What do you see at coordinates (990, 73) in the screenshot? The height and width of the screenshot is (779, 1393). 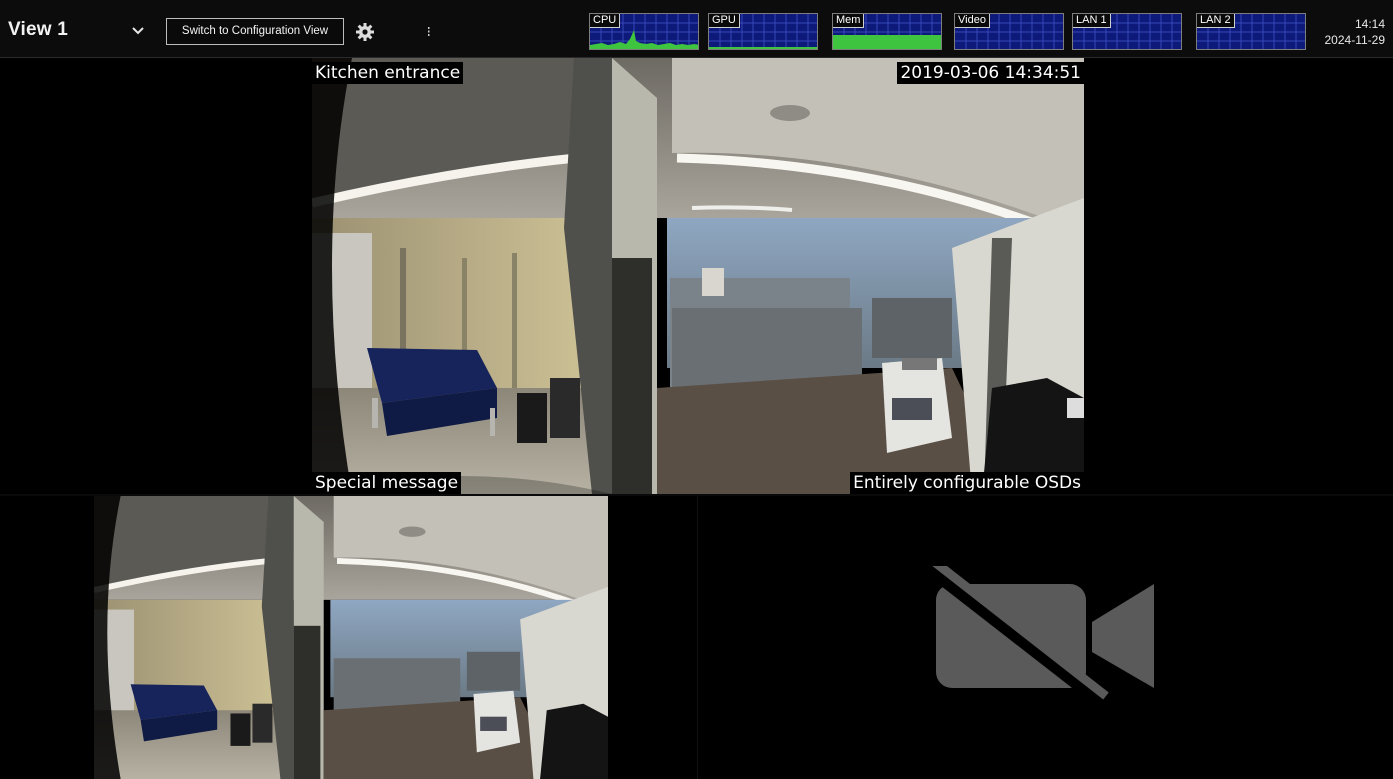 I see `osd-timestamp: 2019-03-06 14:34:51` at bounding box center [990, 73].